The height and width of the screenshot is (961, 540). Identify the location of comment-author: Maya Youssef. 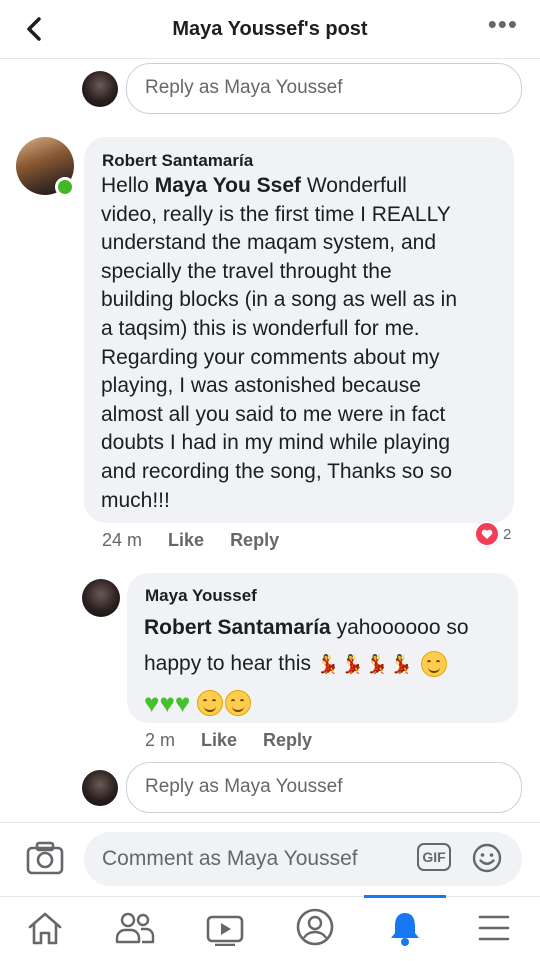
(201, 596).